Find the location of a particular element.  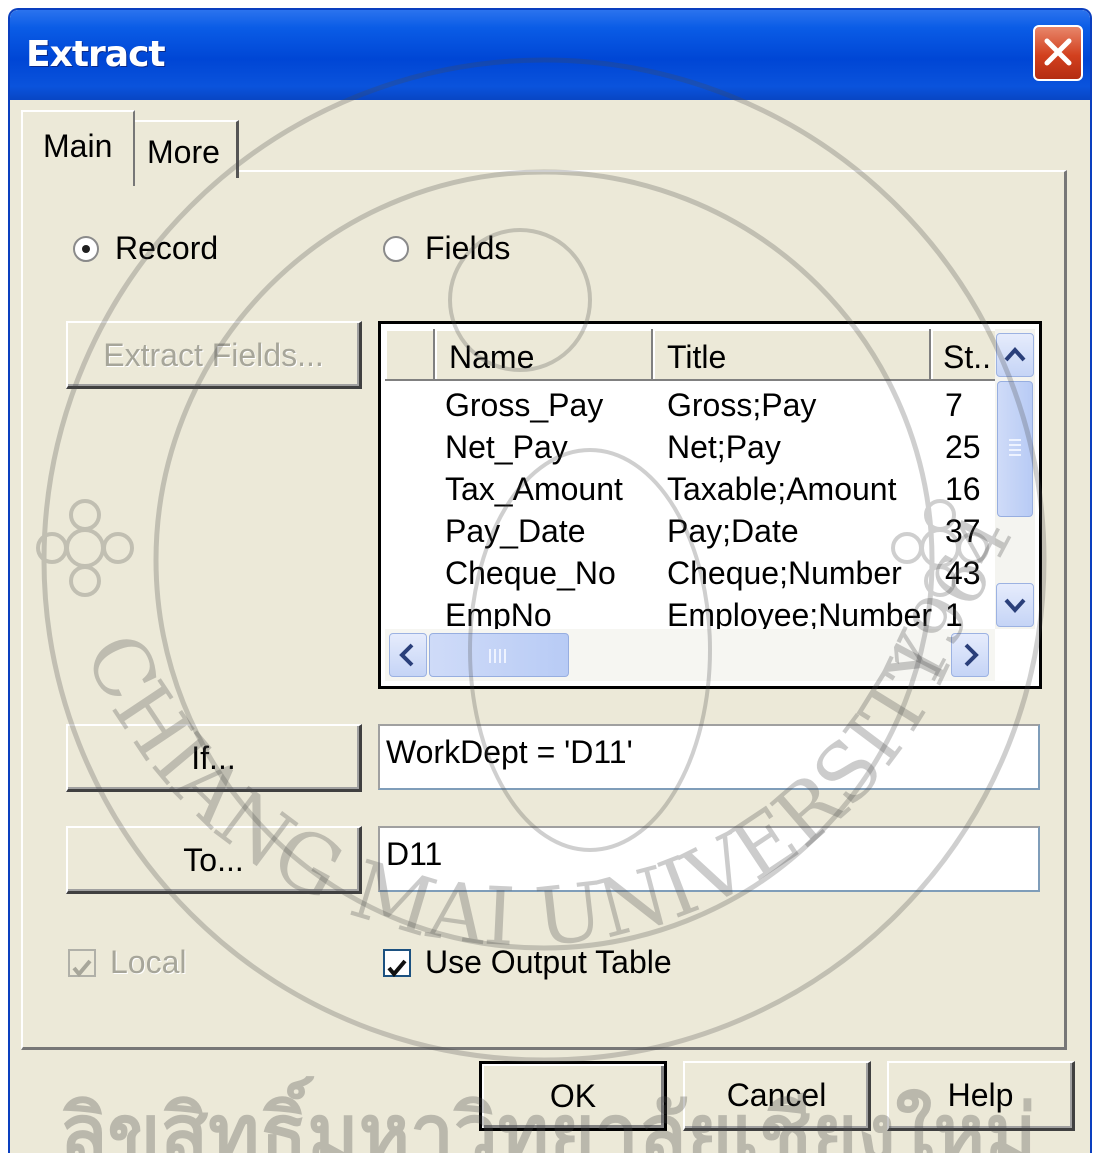

cell-title: Cheque;Number is located at coordinates (784, 573).